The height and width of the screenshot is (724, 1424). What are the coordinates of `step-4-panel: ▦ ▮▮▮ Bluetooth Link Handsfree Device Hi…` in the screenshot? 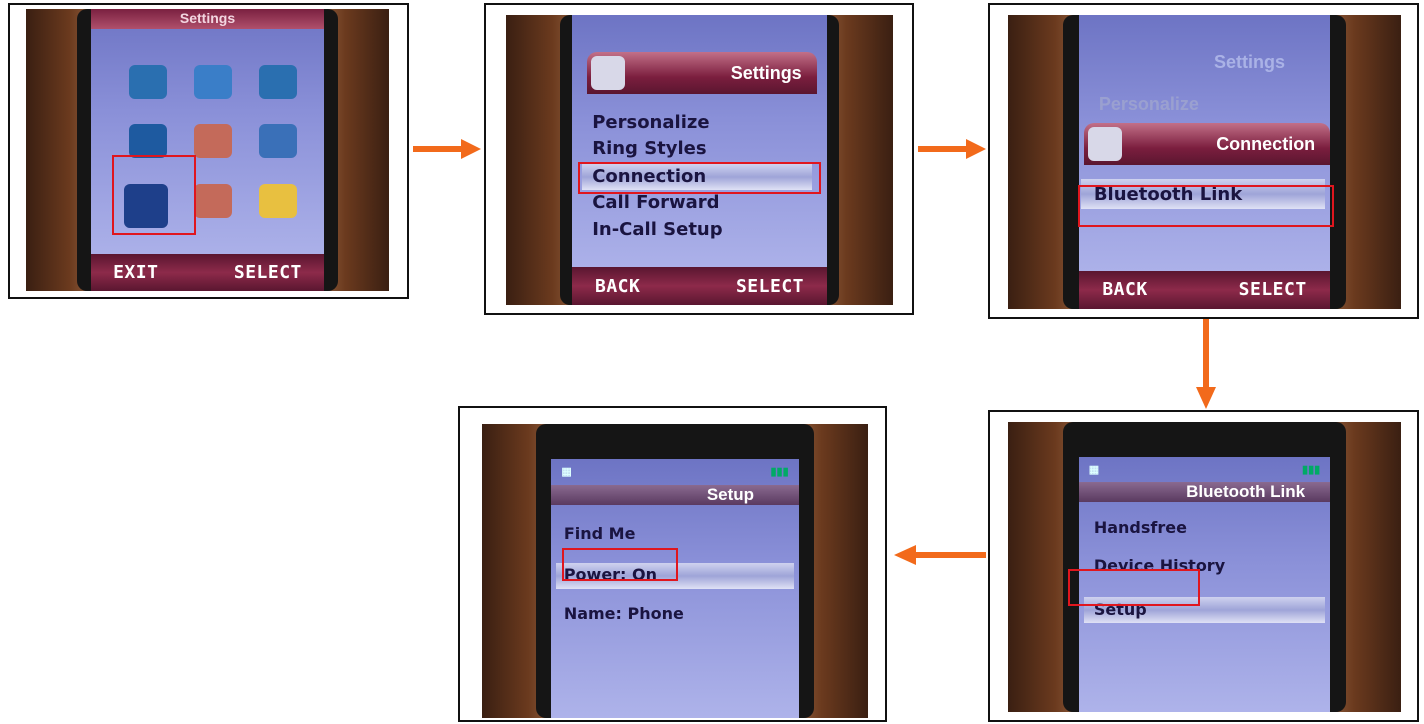 It's located at (1203, 566).